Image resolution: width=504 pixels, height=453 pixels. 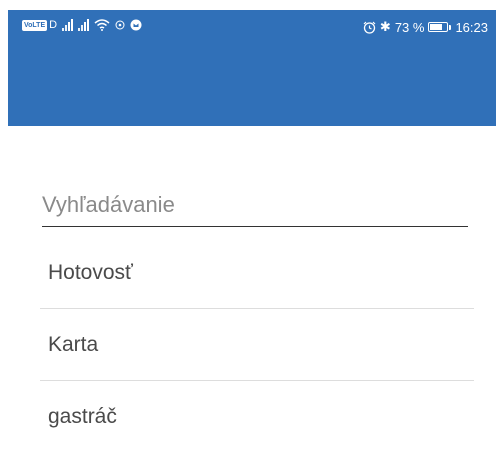 I want to click on bluetooth-icon: ✱, so click(x=385, y=26).